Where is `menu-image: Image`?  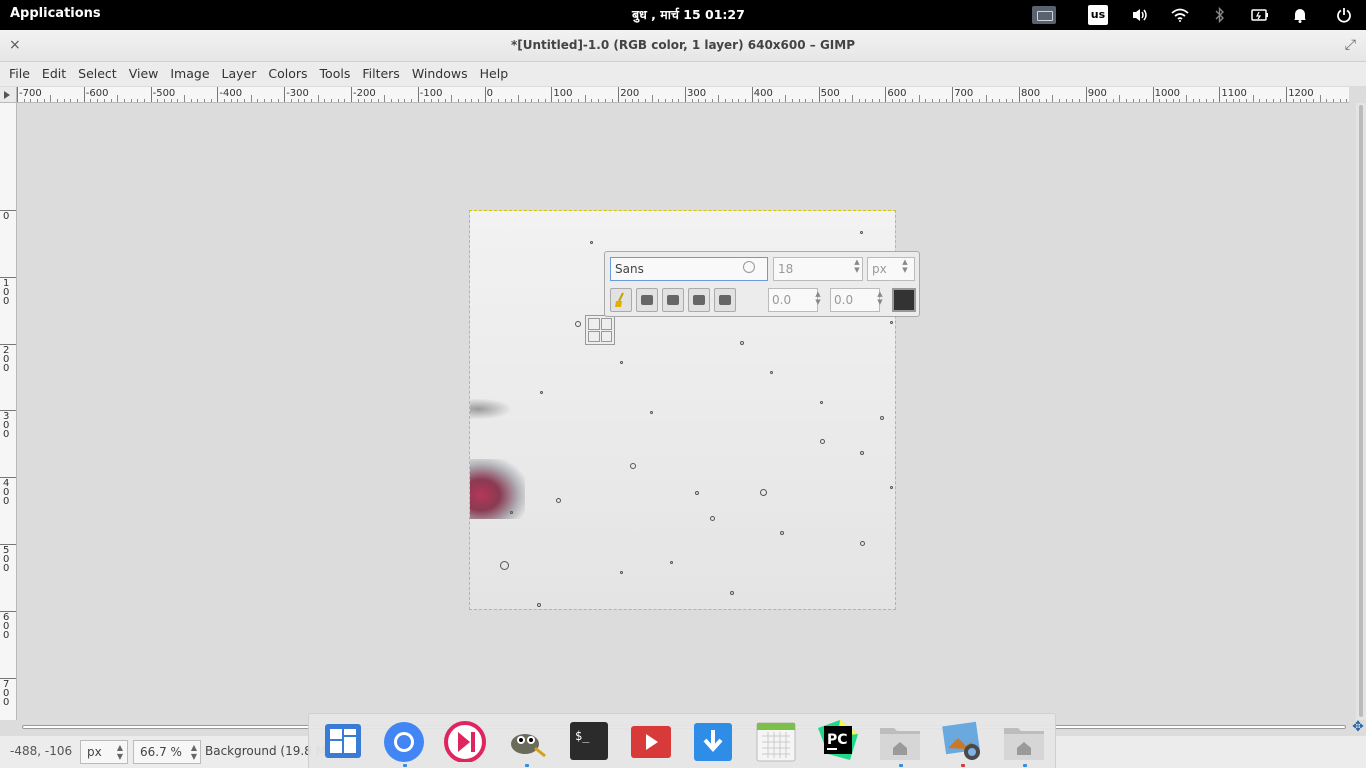 menu-image: Image is located at coordinates (189, 74).